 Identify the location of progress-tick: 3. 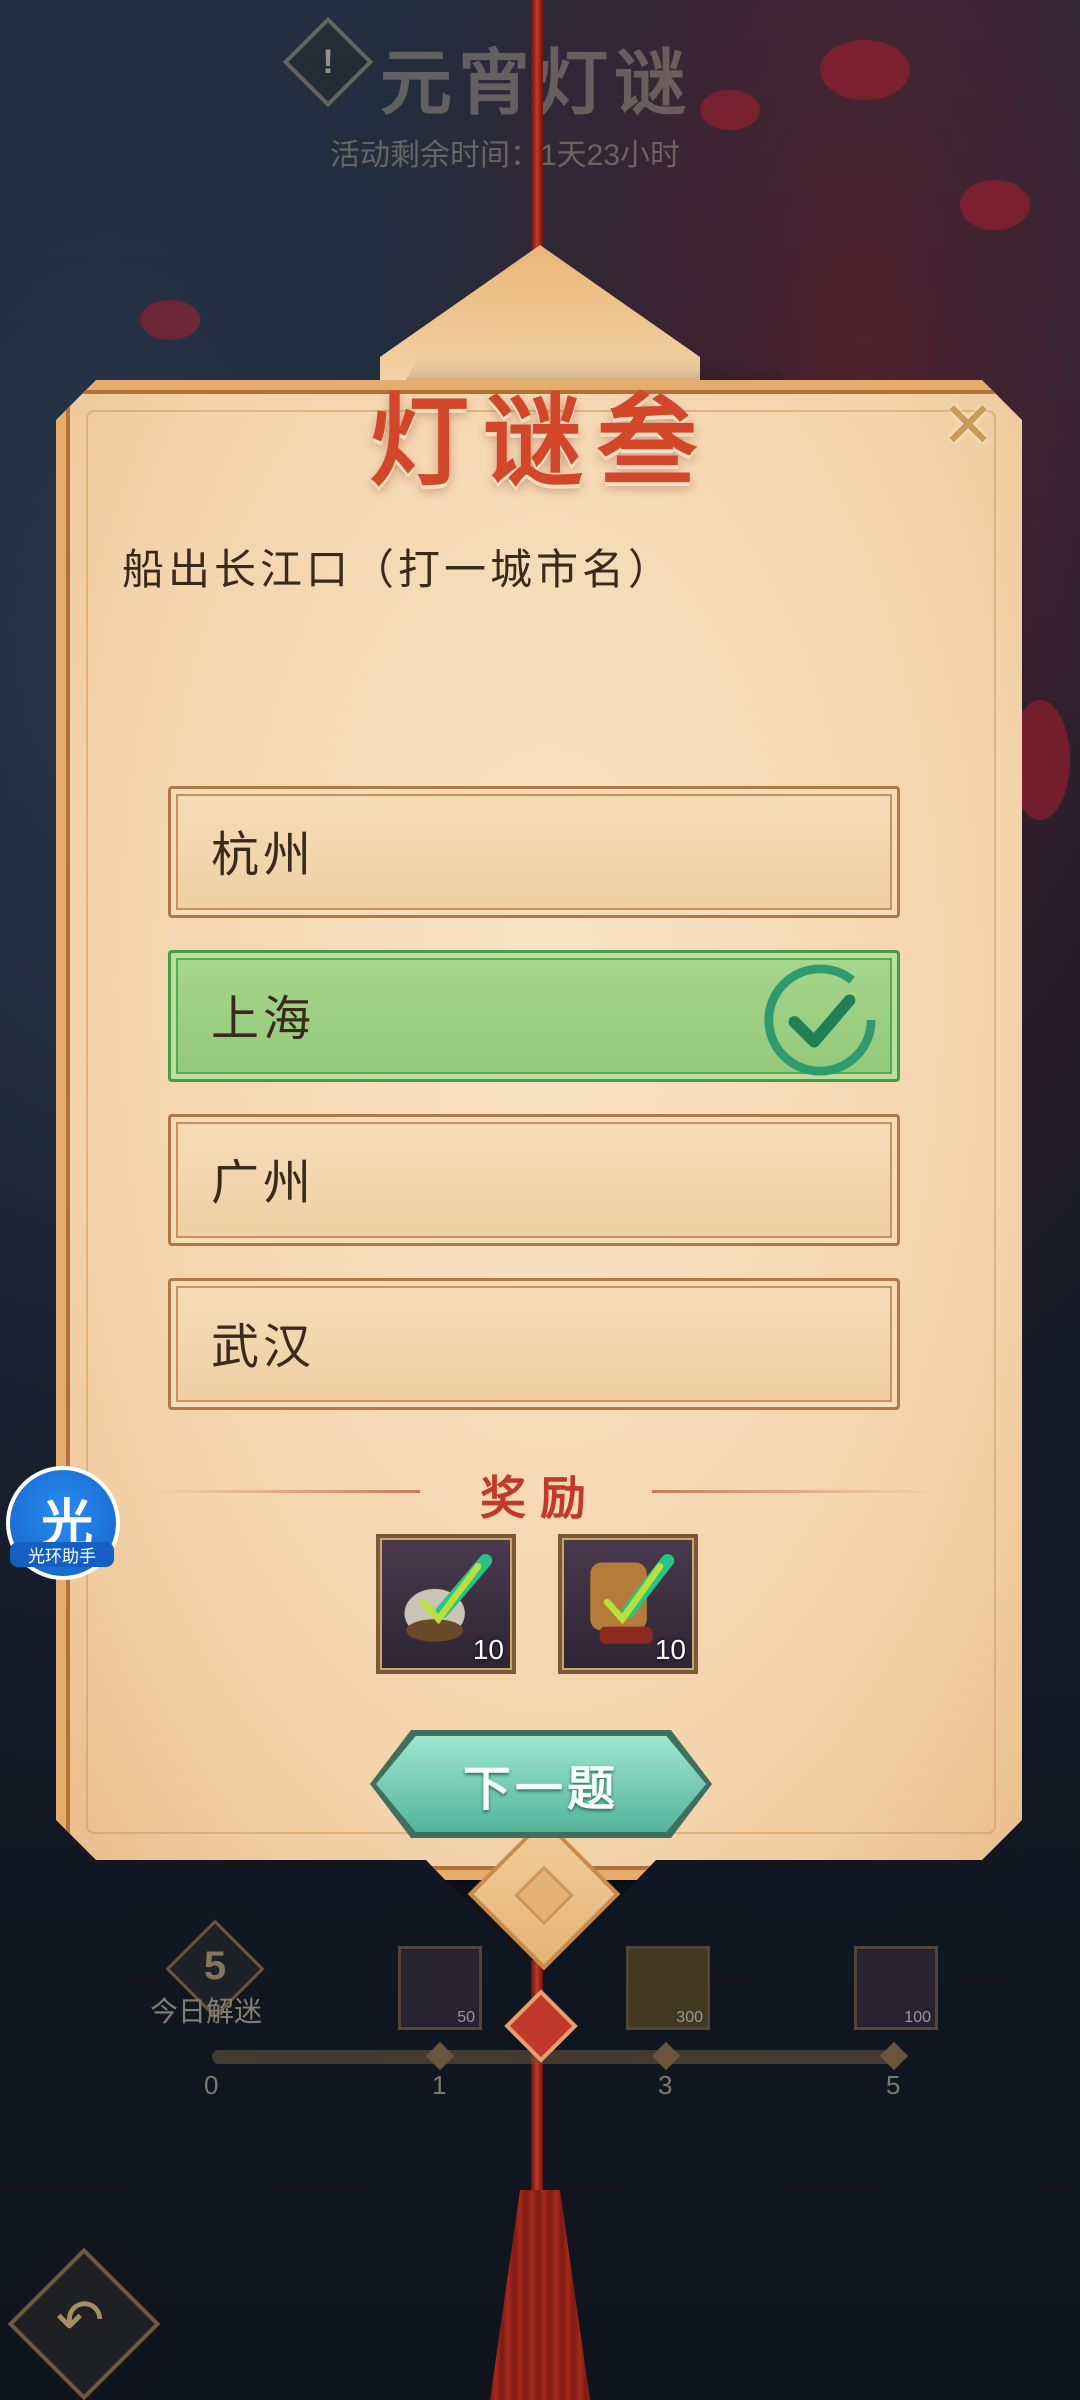
(665, 2085).